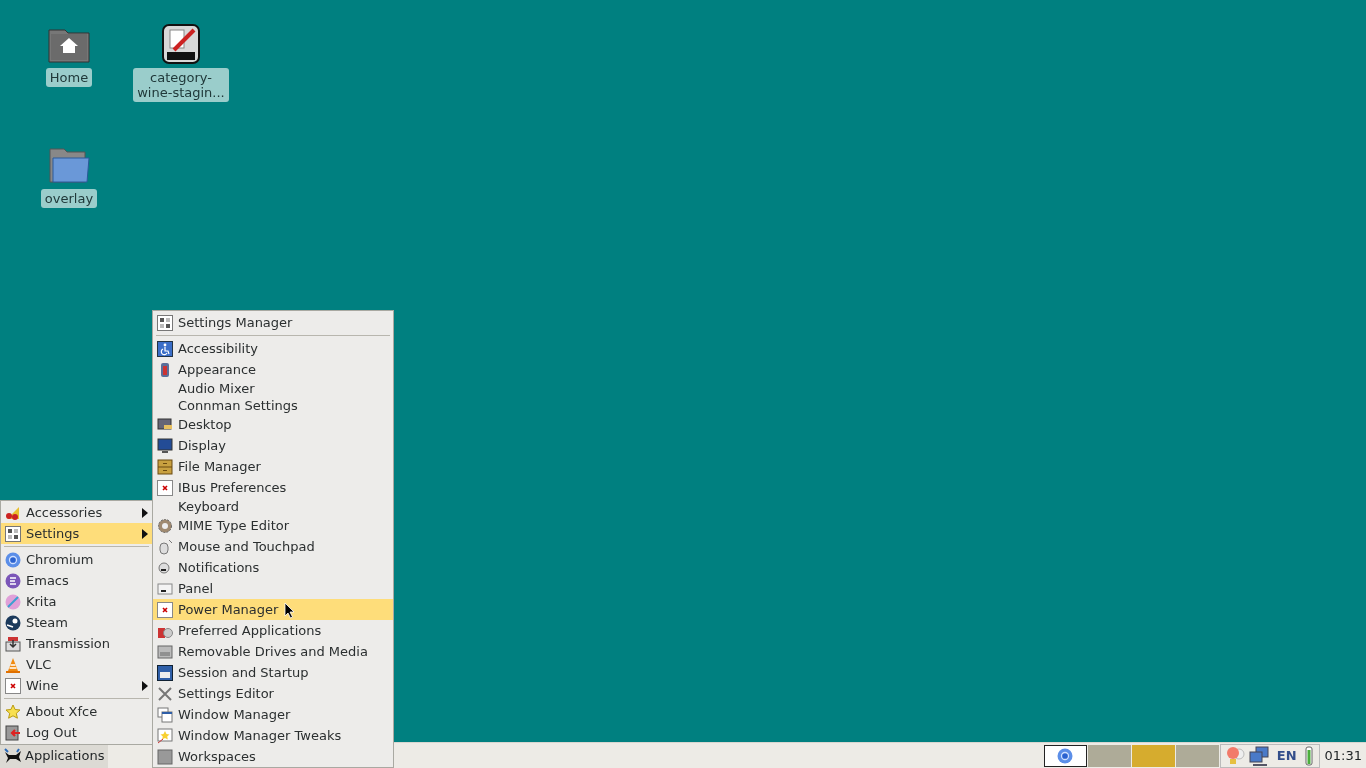  I want to click on patch-icon, so click(181, 44).